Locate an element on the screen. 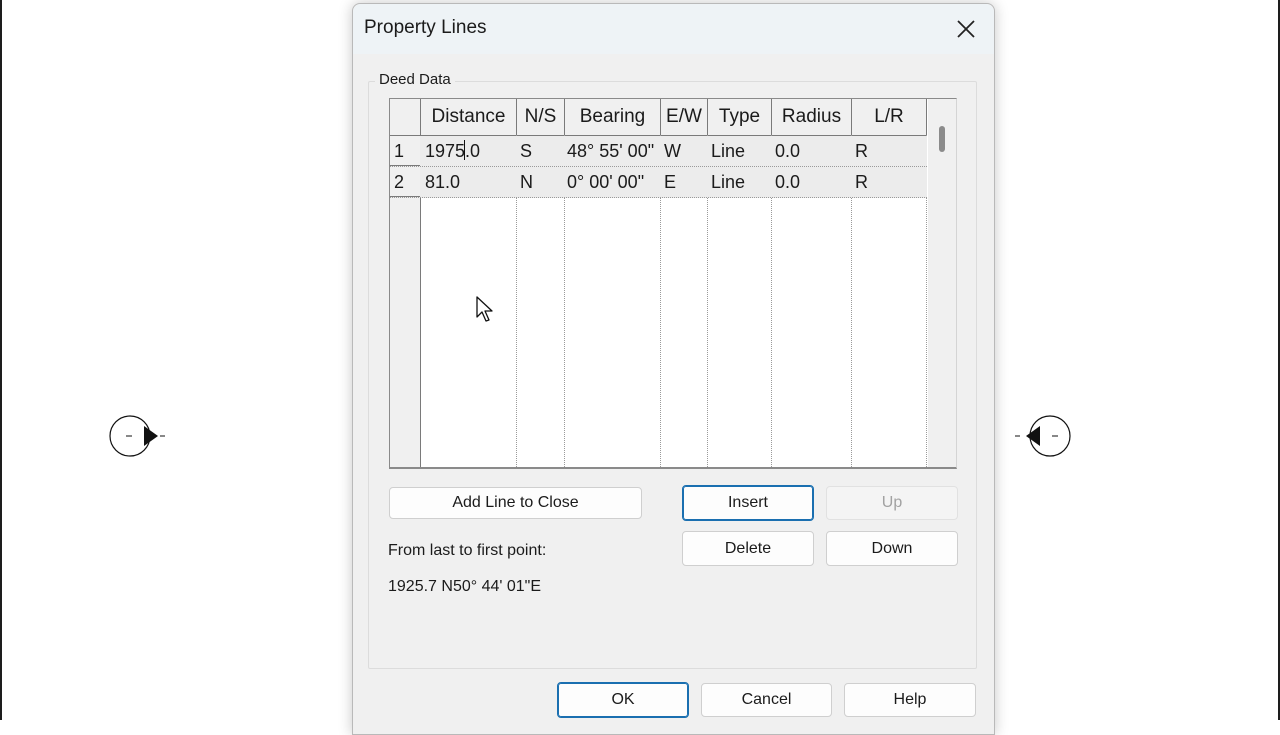 Image resolution: width=1280 pixels, height=735 pixels. cell-ew: W is located at coordinates (672, 151).